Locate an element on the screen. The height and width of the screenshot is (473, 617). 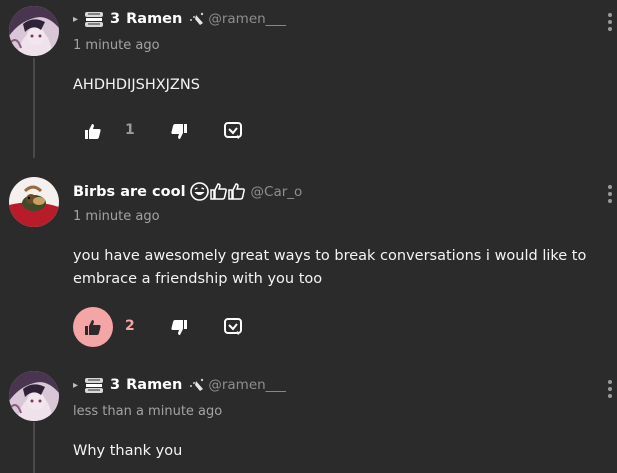
comment-actions: 1 is located at coordinates (173, 131).